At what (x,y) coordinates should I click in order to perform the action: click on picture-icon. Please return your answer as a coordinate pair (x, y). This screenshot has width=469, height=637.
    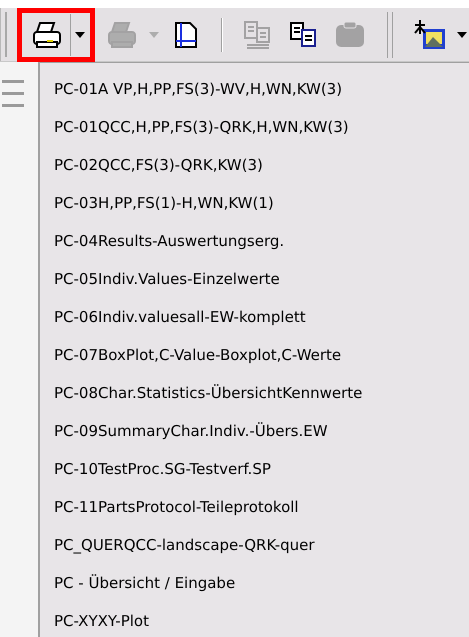
    Looking at the image, I should click on (430, 34).